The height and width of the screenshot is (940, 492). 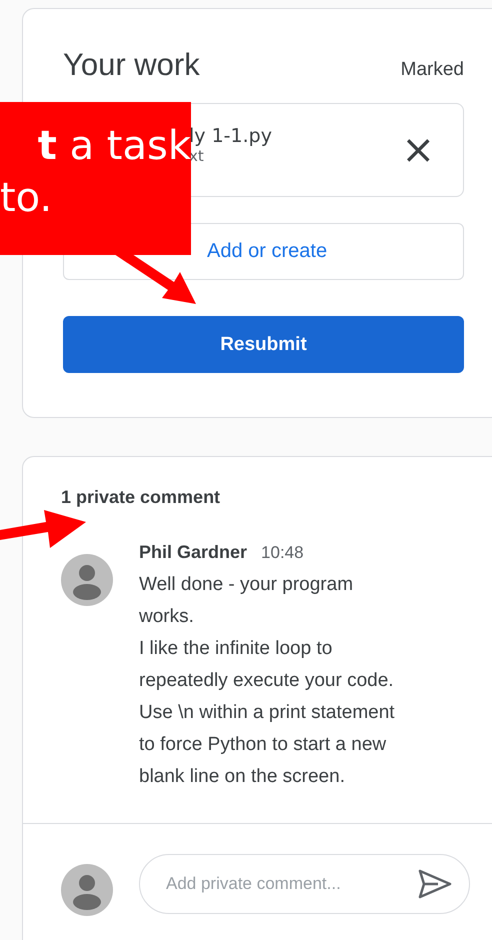 What do you see at coordinates (230, 136) in the screenshot?
I see `file-name: ly 1-1.py` at bounding box center [230, 136].